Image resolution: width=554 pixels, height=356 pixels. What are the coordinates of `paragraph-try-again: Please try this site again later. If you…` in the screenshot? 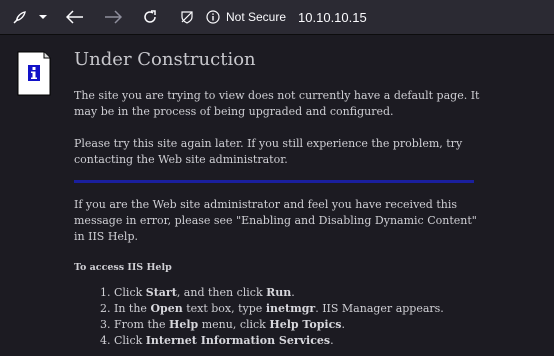 It's located at (268, 151).